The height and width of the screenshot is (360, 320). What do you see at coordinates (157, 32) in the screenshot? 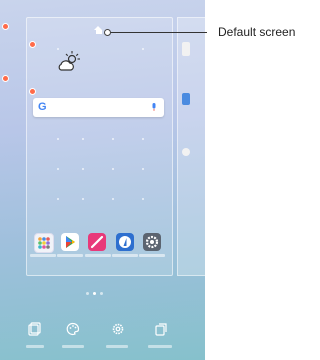
I see `callout-leader-line` at bounding box center [157, 32].